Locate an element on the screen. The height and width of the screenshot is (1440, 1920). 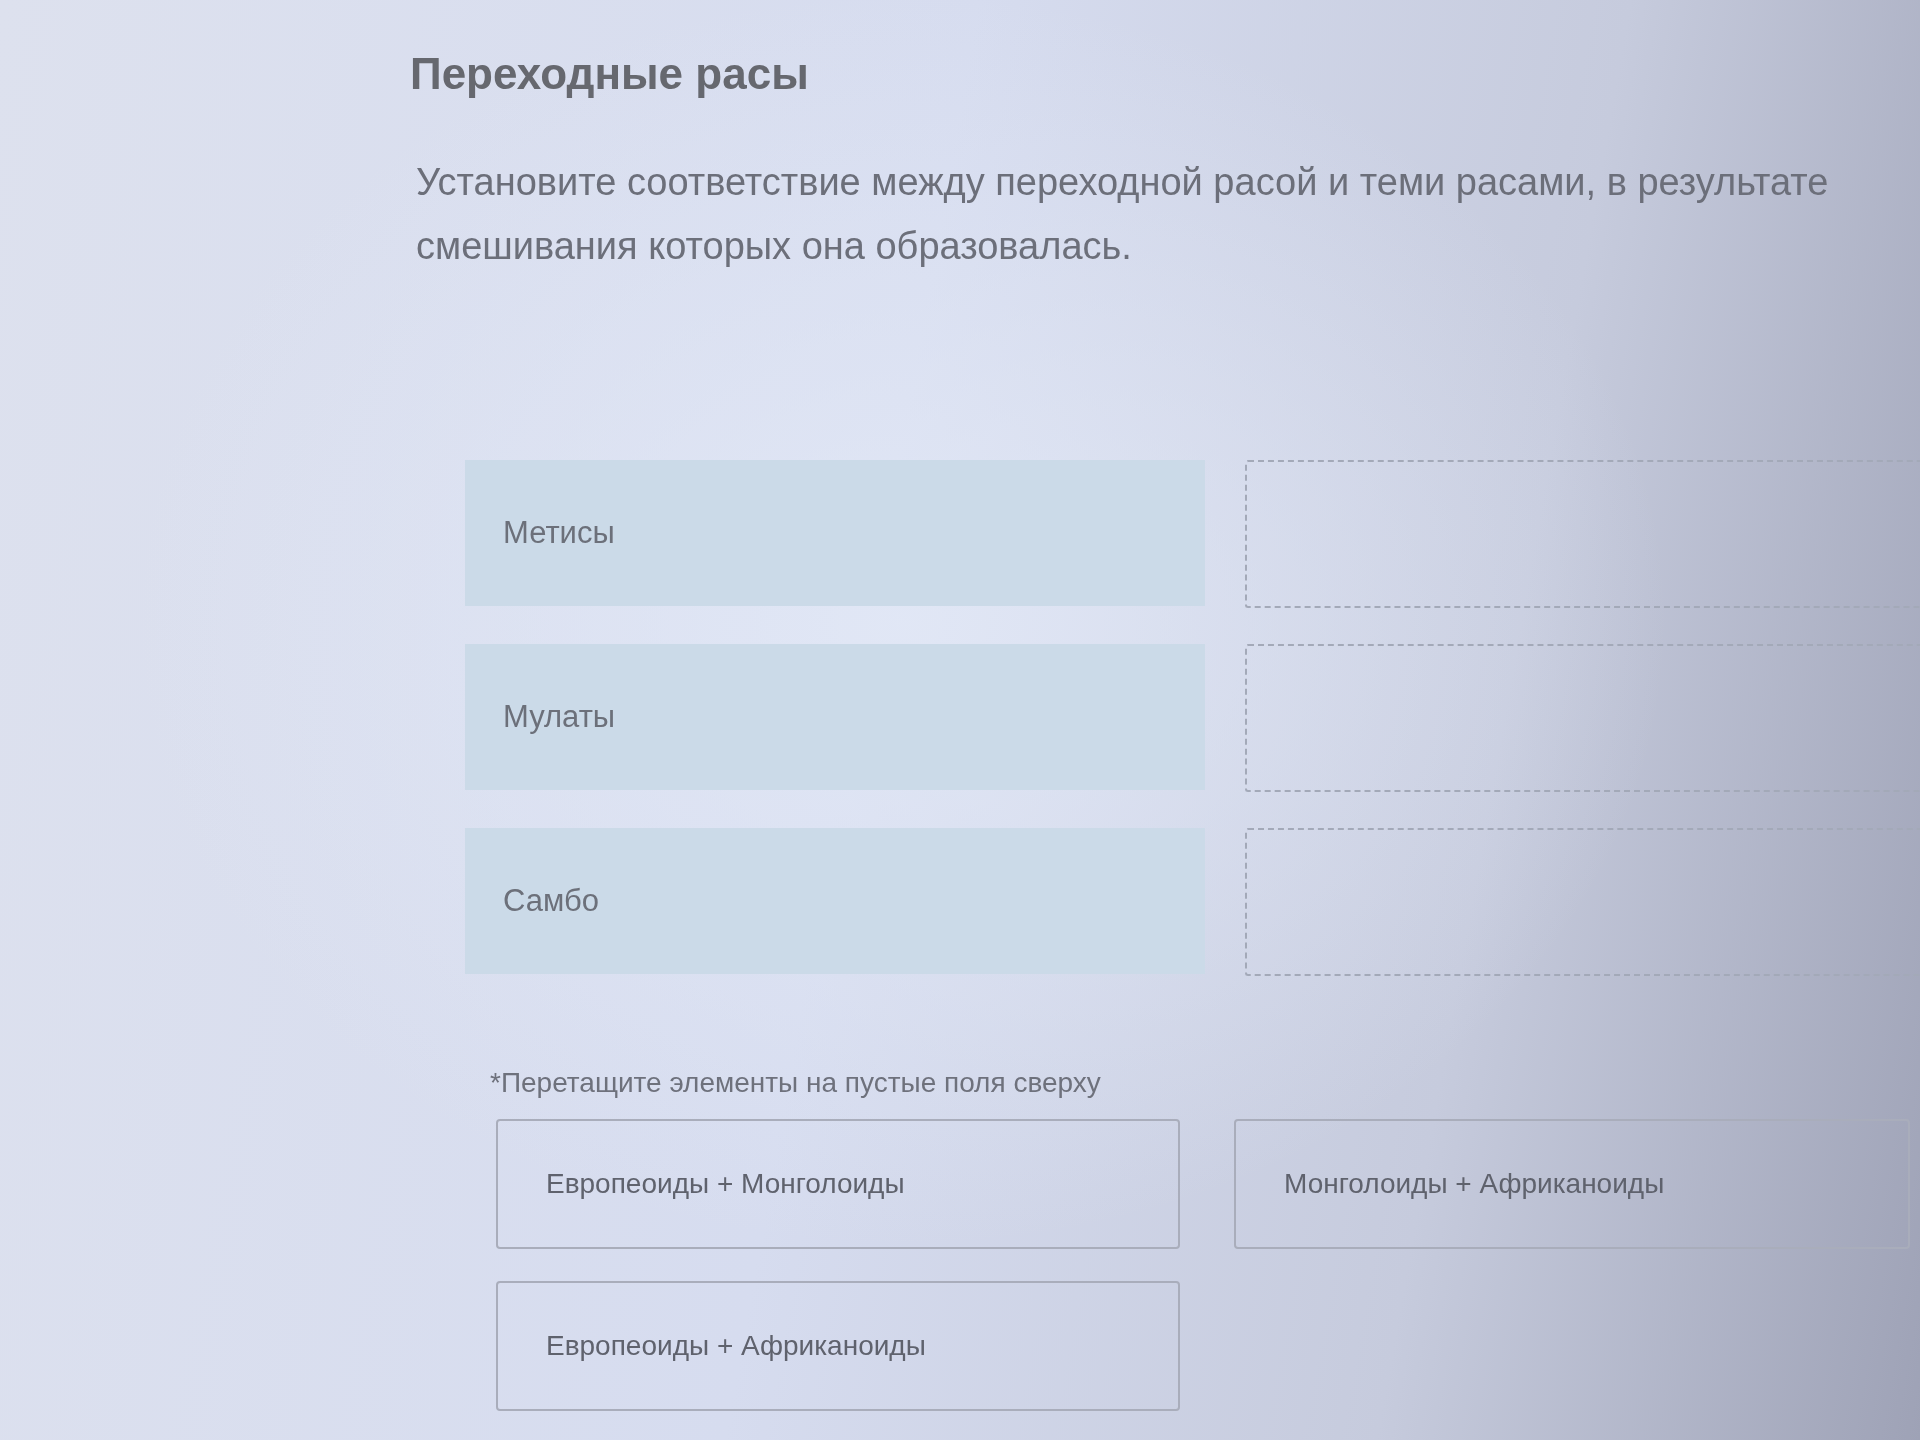
draggable-option: Европеоиды + Африканоиды is located at coordinates (838, 1346).